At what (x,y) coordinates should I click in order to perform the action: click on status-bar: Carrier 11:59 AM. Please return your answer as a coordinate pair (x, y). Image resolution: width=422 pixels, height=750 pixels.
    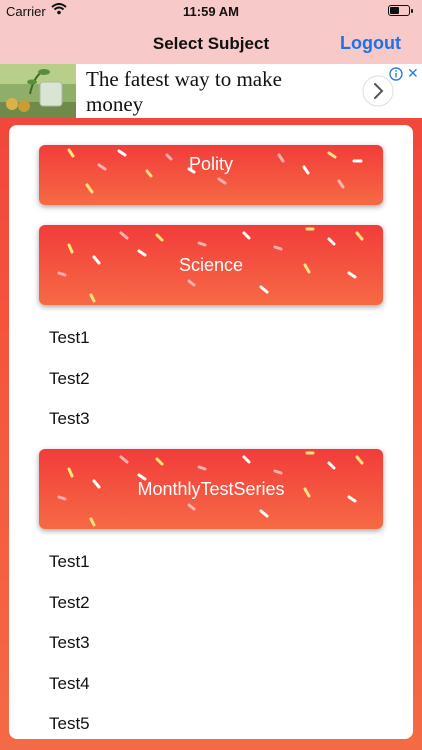
    Looking at the image, I should click on (211, 11).